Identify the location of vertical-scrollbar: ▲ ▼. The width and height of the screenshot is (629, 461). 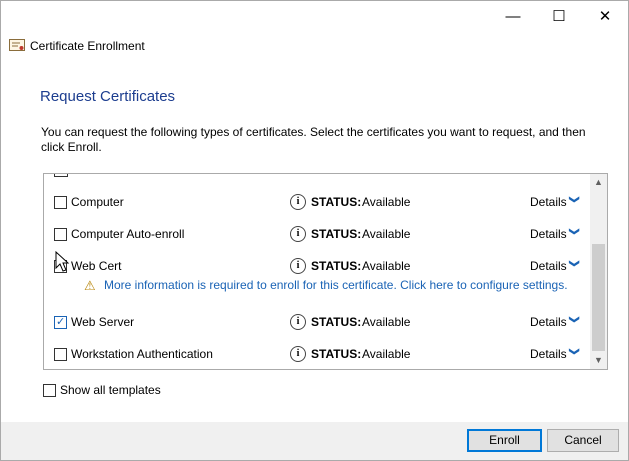
(598, 271).